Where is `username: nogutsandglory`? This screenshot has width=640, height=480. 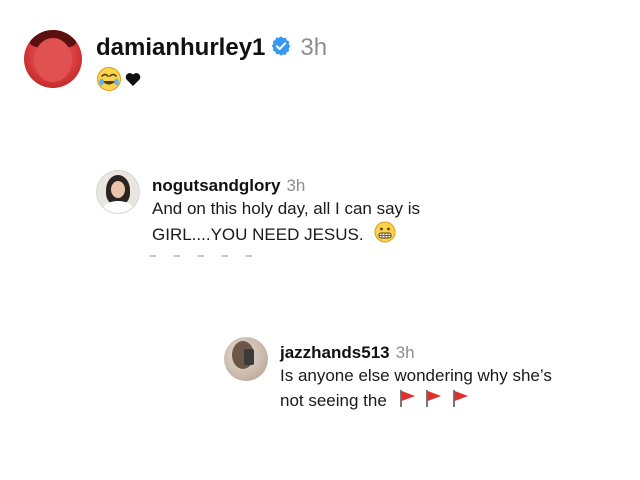
username: nogutsandglory is located at coordinates (216, 186).